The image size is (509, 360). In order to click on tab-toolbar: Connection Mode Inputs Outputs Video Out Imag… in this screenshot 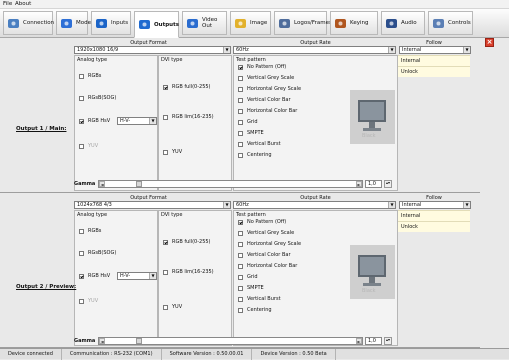, I will do `click(254, 23)`.